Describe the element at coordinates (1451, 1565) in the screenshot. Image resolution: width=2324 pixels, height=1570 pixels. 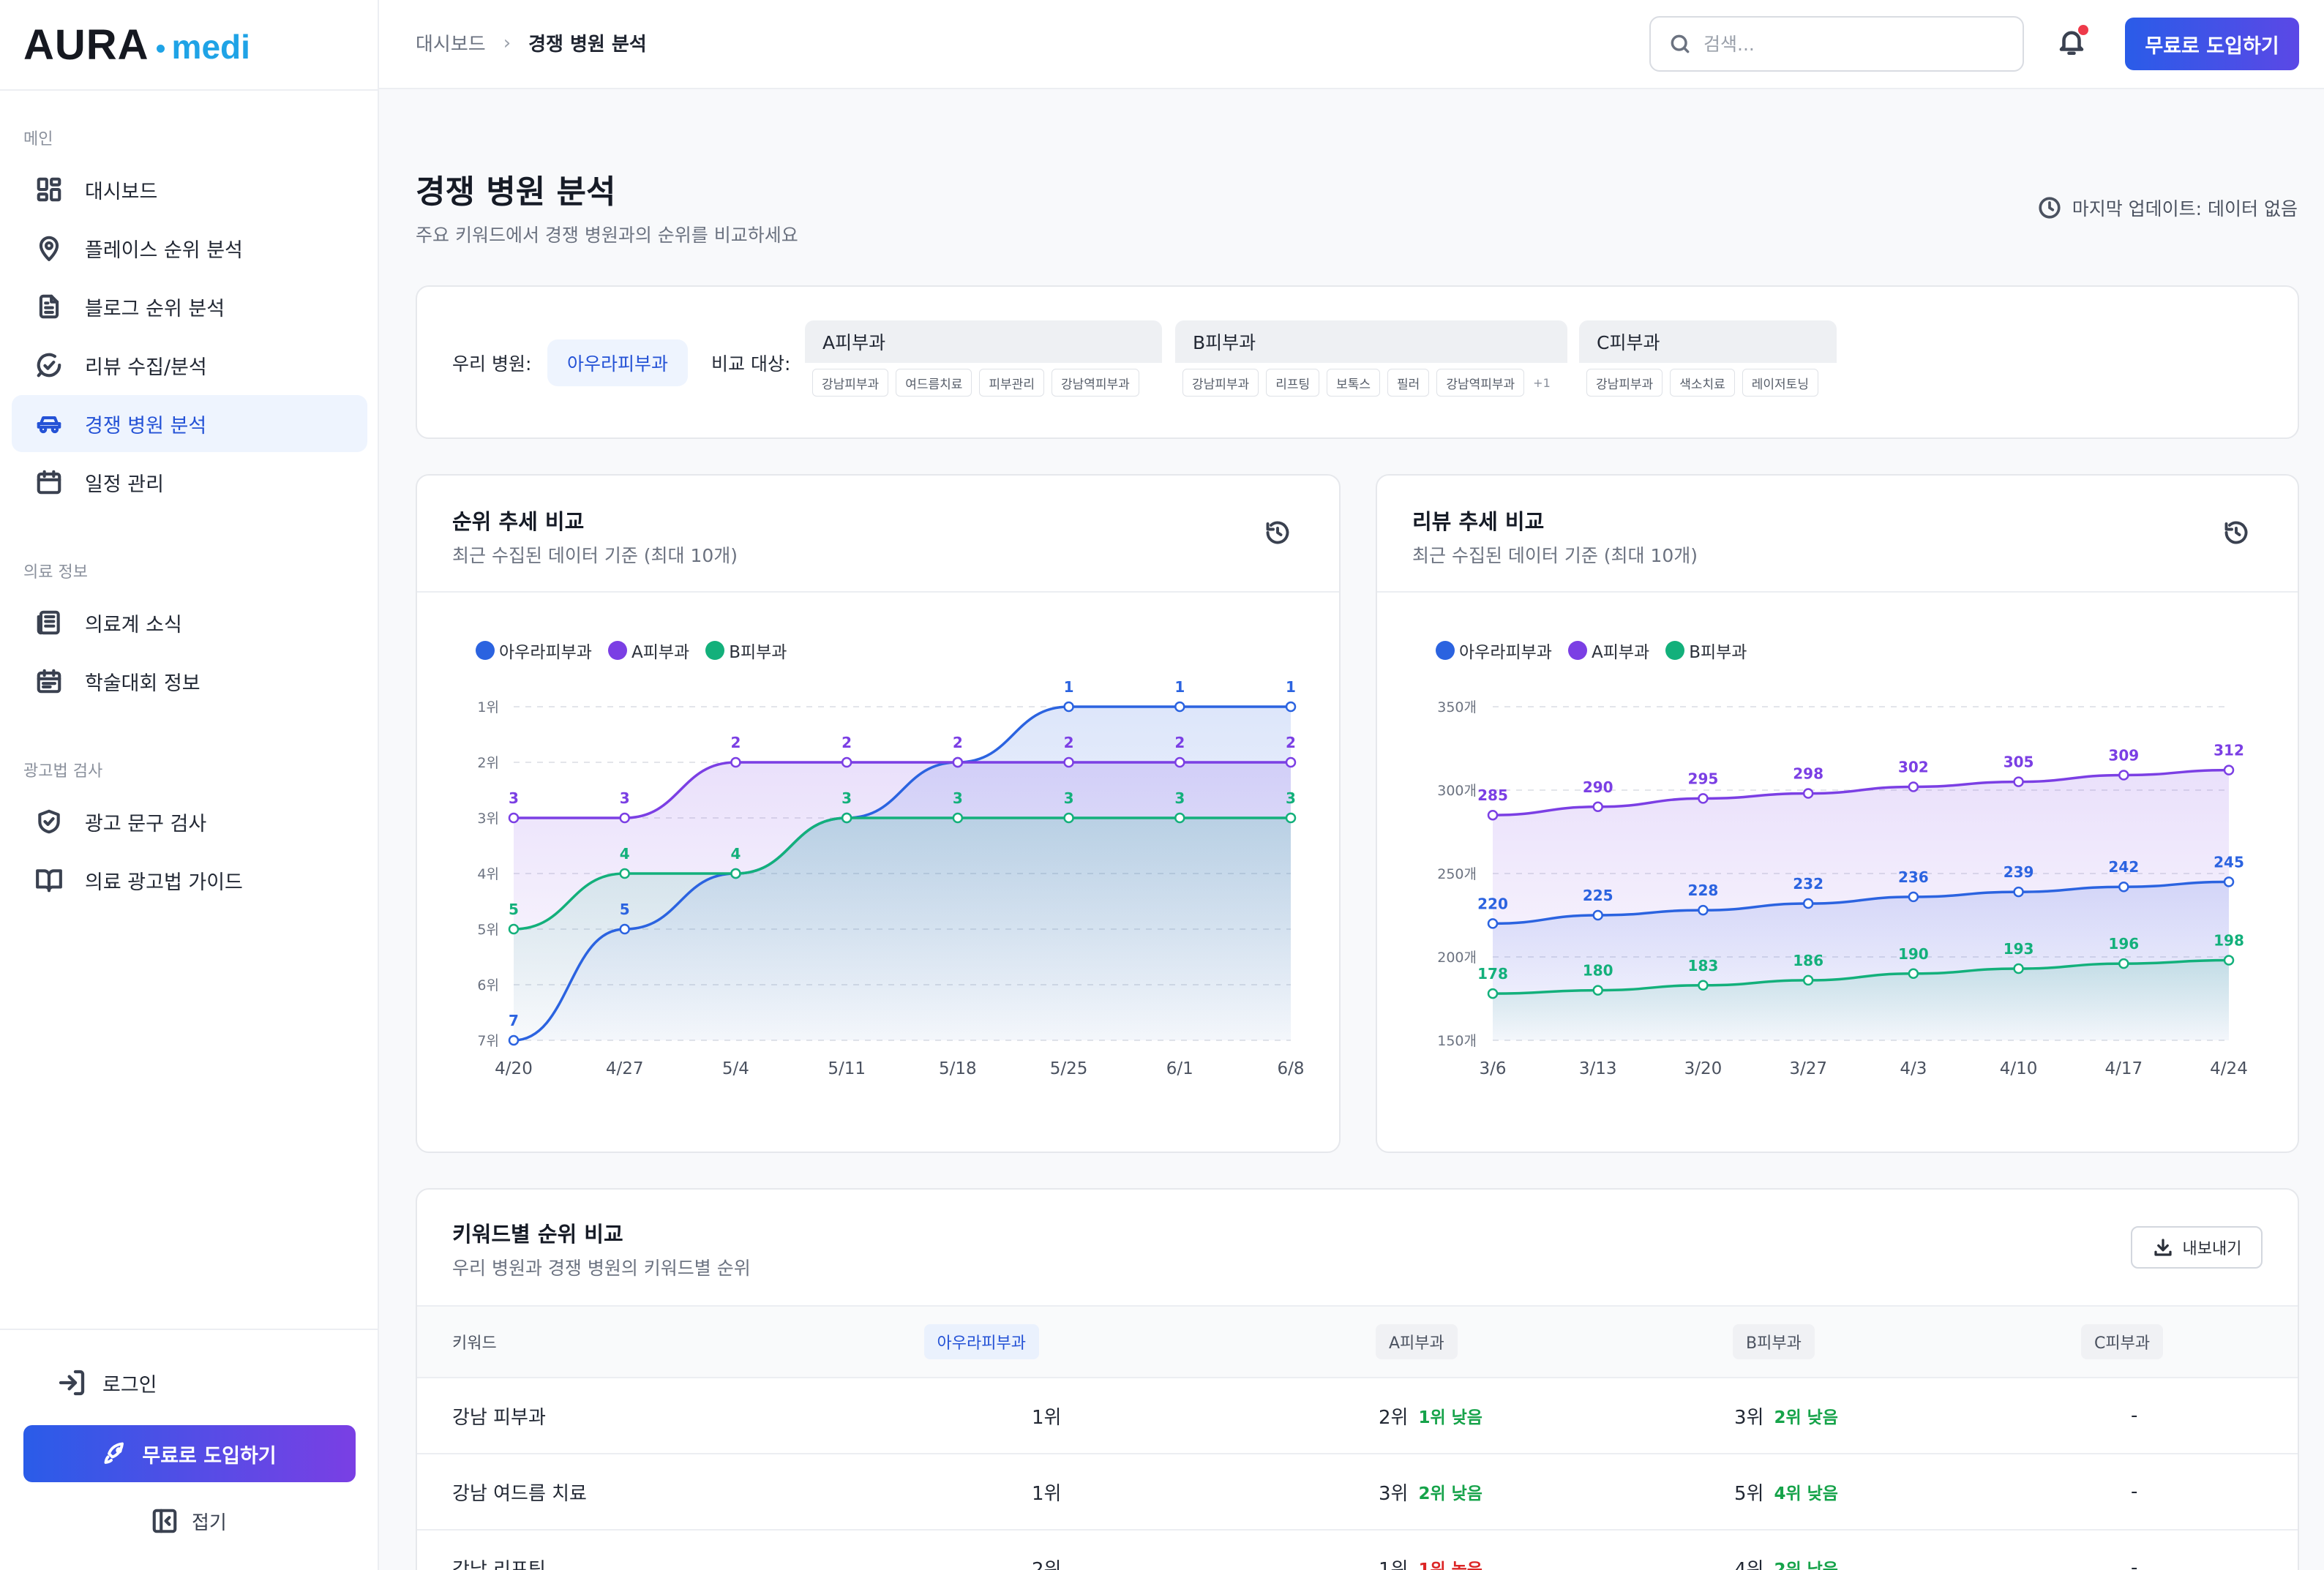
I see `a-diff: 1위 높음` at that location.